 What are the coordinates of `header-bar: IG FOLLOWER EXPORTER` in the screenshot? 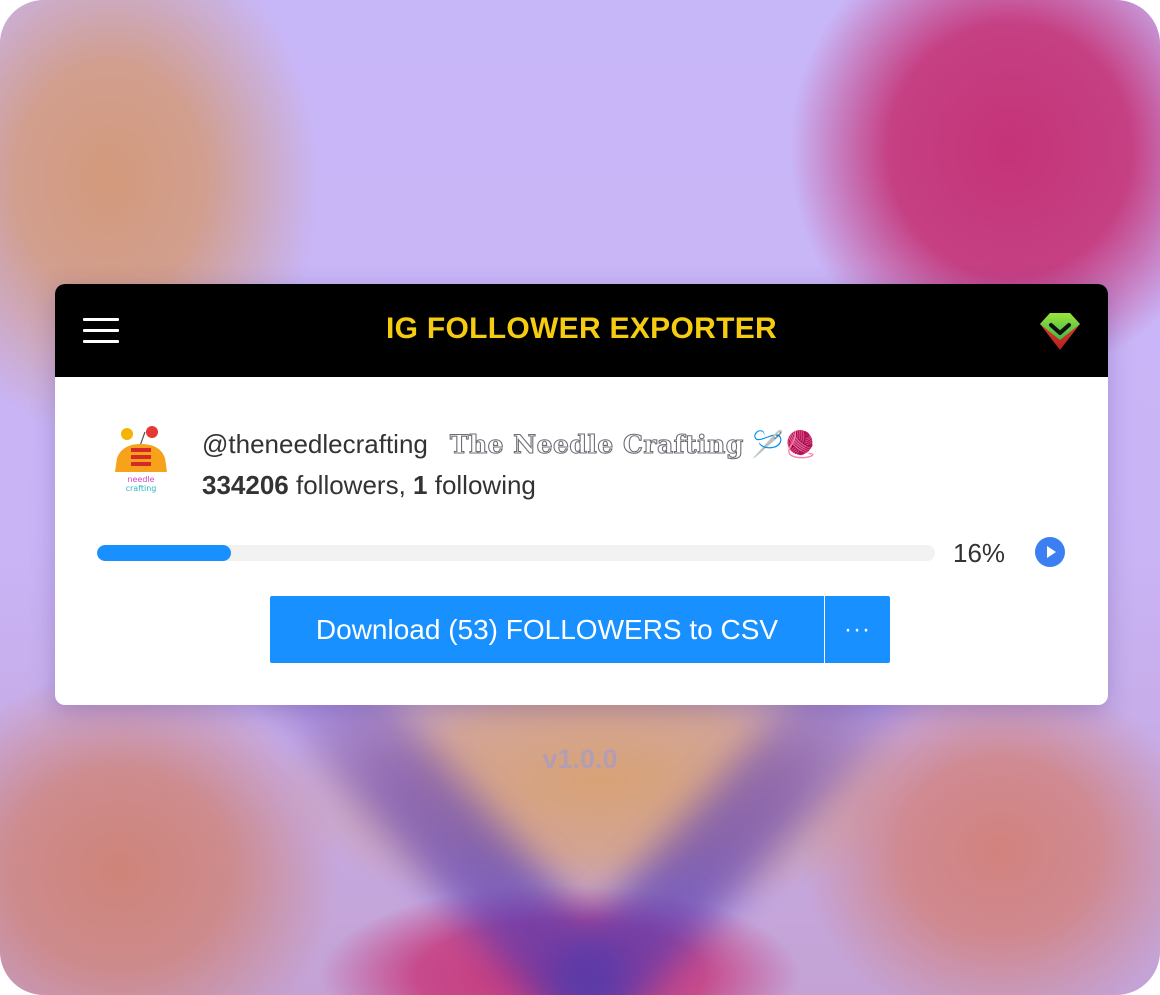 It's located at (581, 330).